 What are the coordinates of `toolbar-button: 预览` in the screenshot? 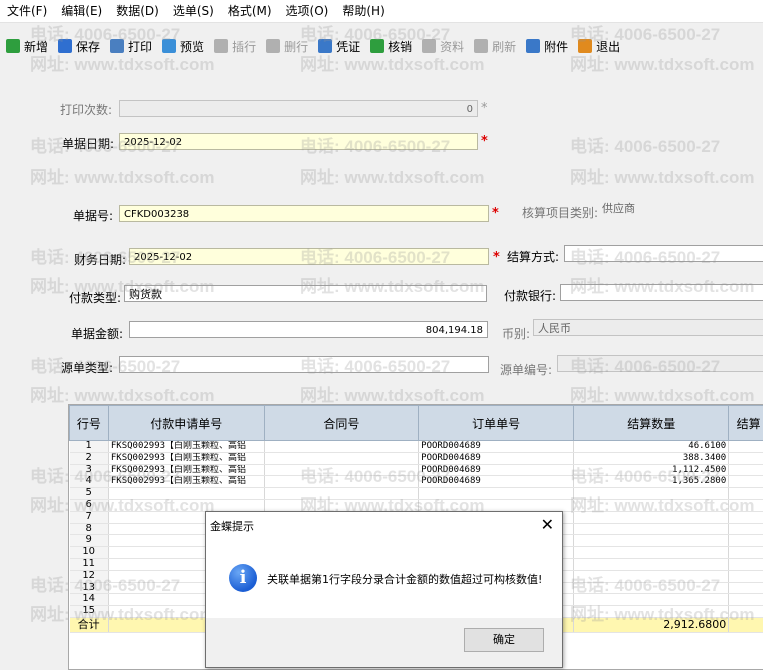 It's located at (183, 46).